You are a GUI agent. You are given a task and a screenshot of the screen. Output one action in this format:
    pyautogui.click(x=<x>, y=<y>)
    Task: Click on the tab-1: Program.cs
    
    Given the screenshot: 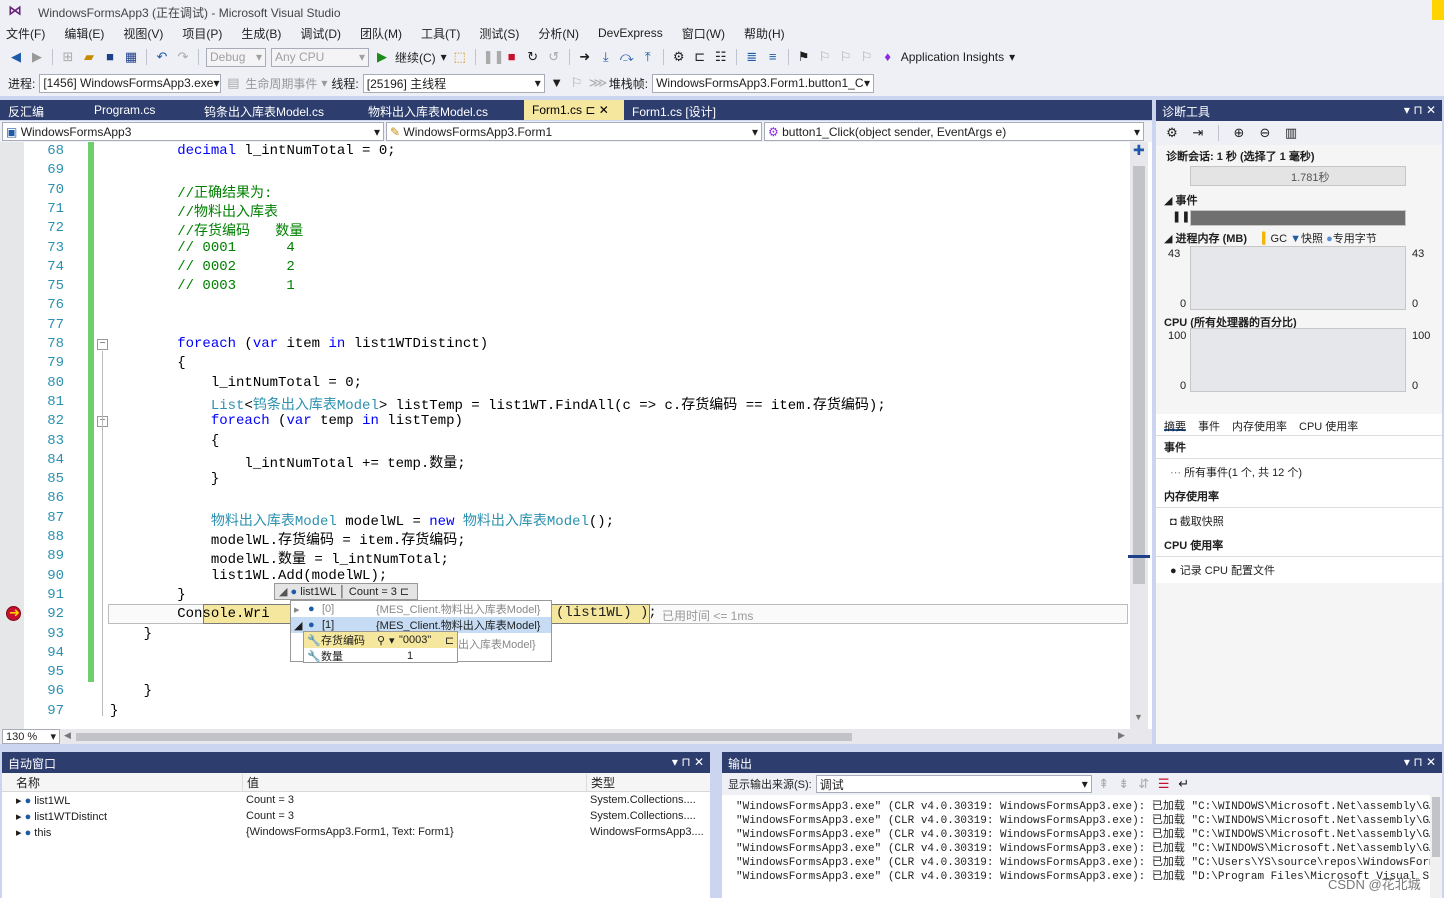 What is the action you would take?
    pyautogui.click(x=141, y=110)
    